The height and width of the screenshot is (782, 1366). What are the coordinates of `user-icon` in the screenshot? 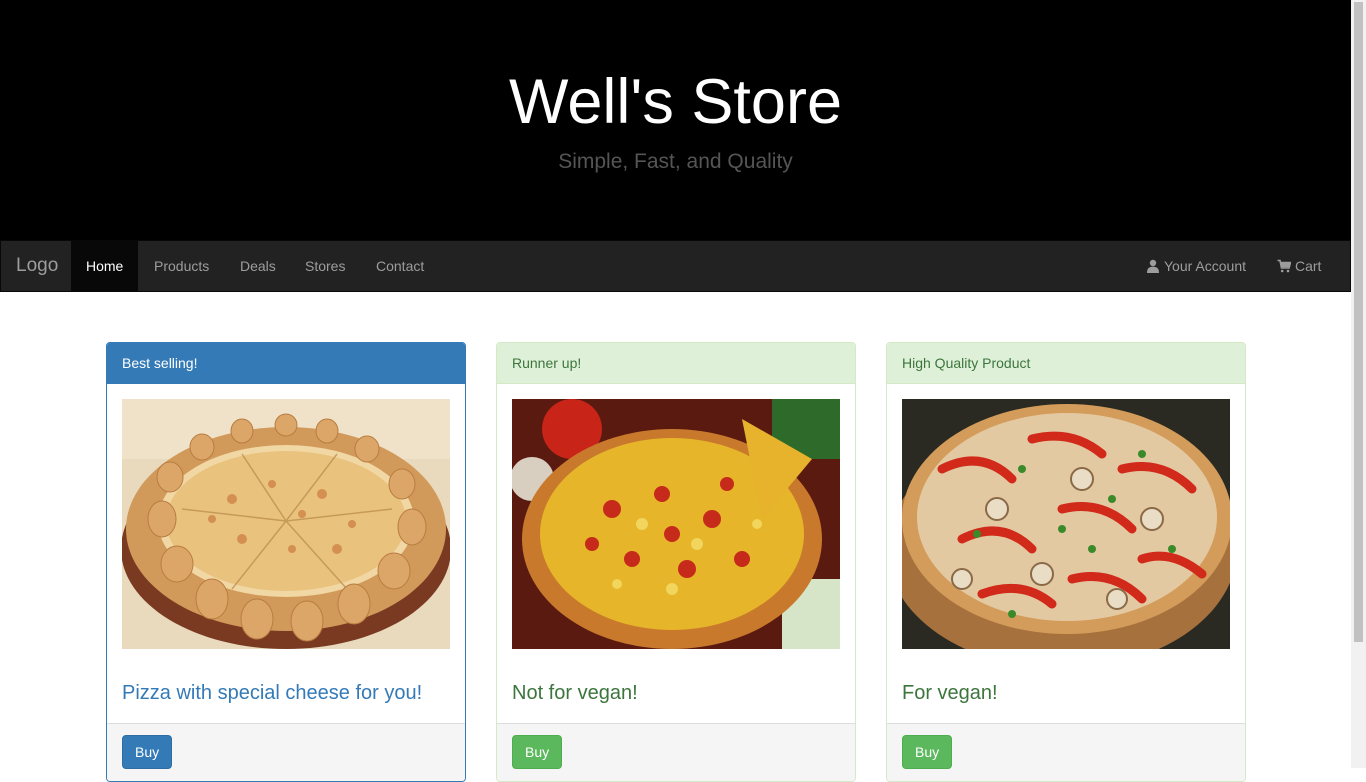 It's located at (1153, 266).